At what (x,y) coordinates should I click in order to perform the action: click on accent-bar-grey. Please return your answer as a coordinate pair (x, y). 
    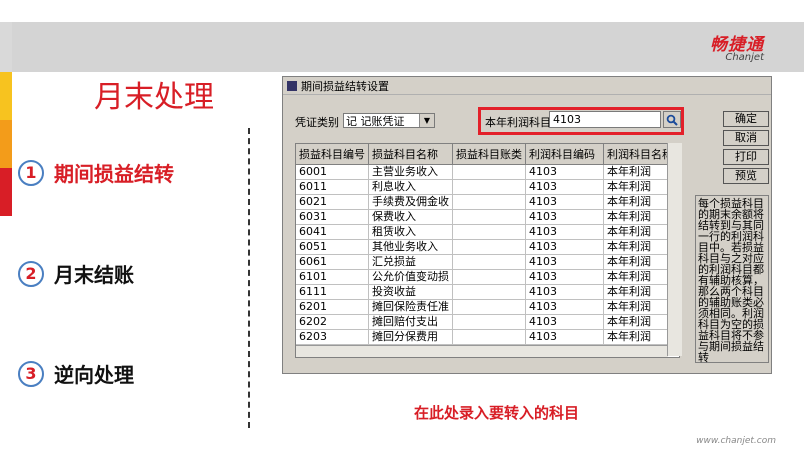
    Looking at the image, I should click on (6, 47).